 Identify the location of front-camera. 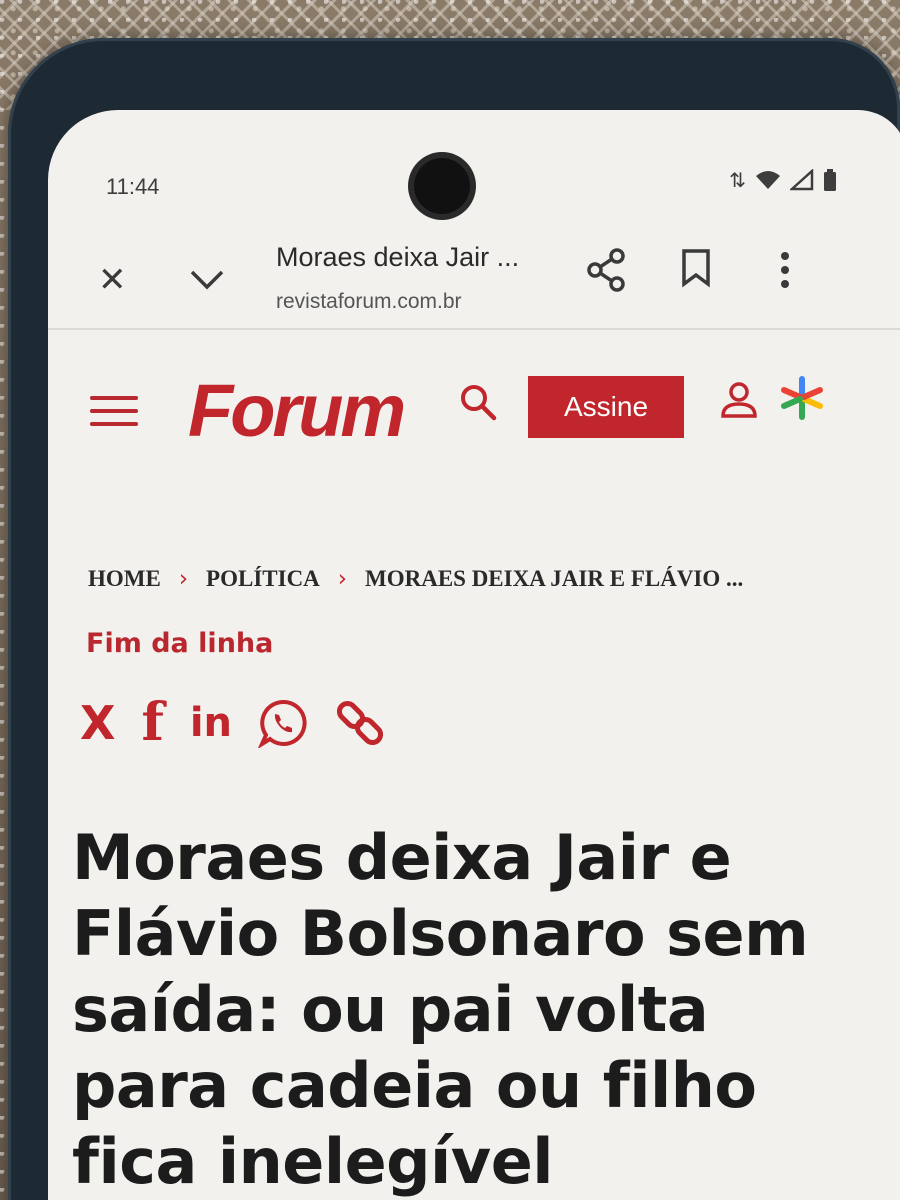
(442, 186).